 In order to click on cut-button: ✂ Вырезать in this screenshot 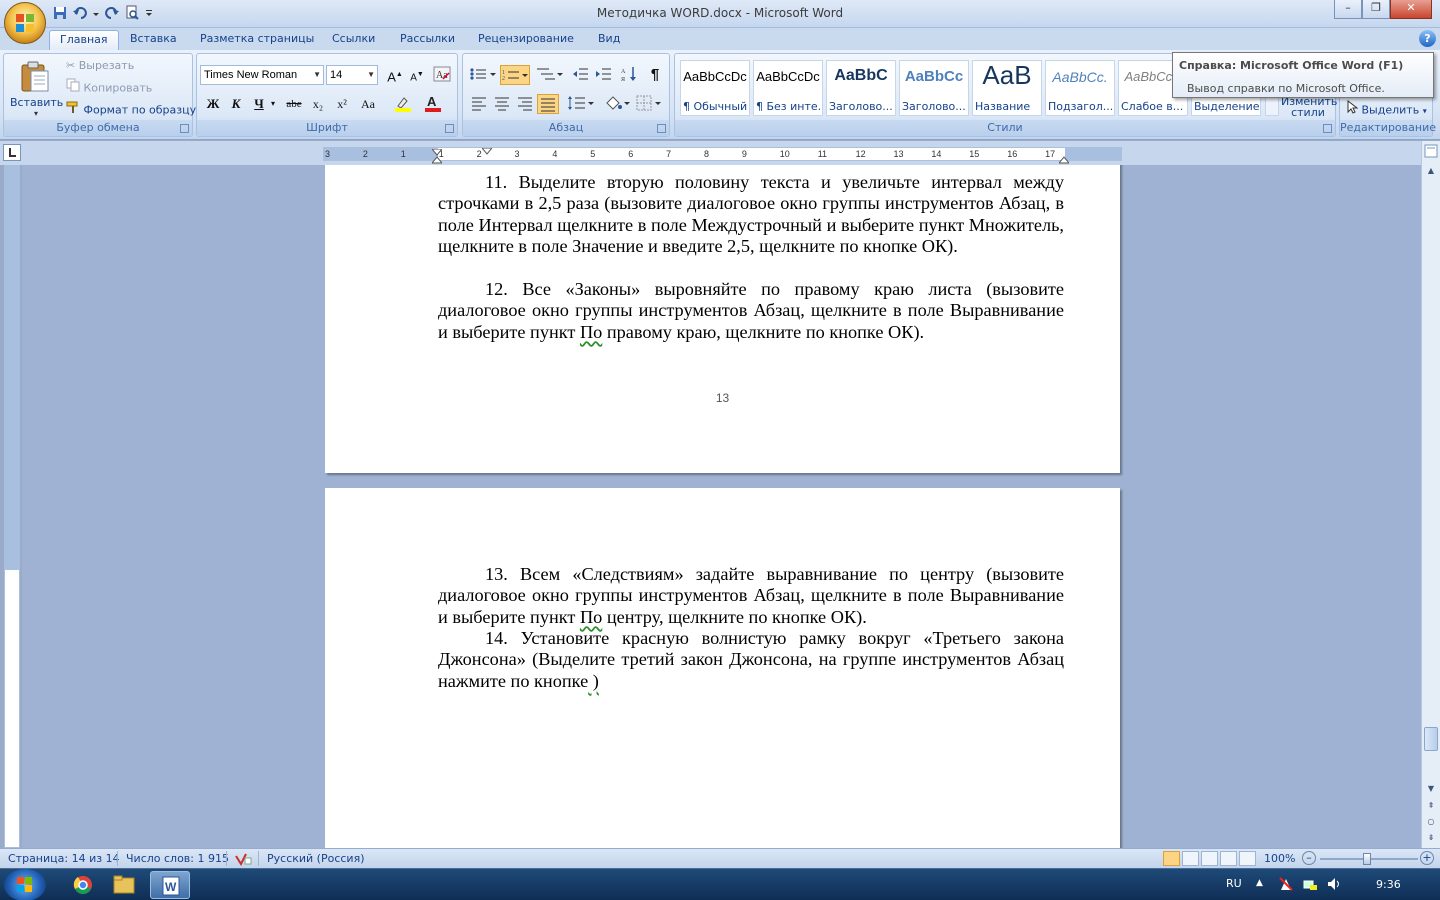, I will do `click(100, 66)`.